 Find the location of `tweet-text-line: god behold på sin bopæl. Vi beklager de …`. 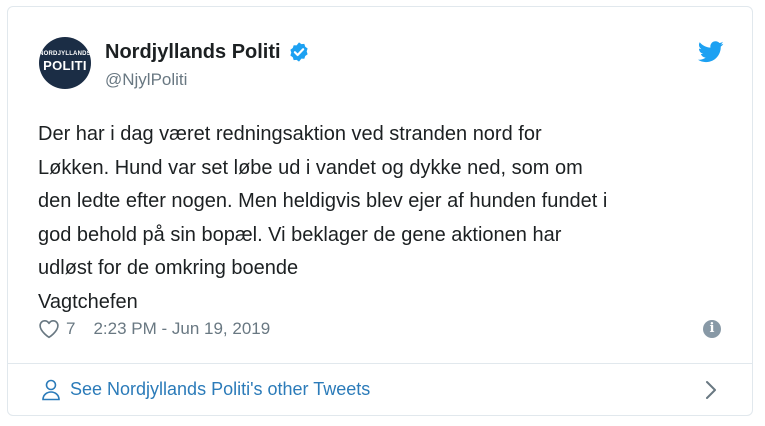

tweet-text-line: god behold på sin bopæl. Vi beklager de … is located at coordinates (300, 234).